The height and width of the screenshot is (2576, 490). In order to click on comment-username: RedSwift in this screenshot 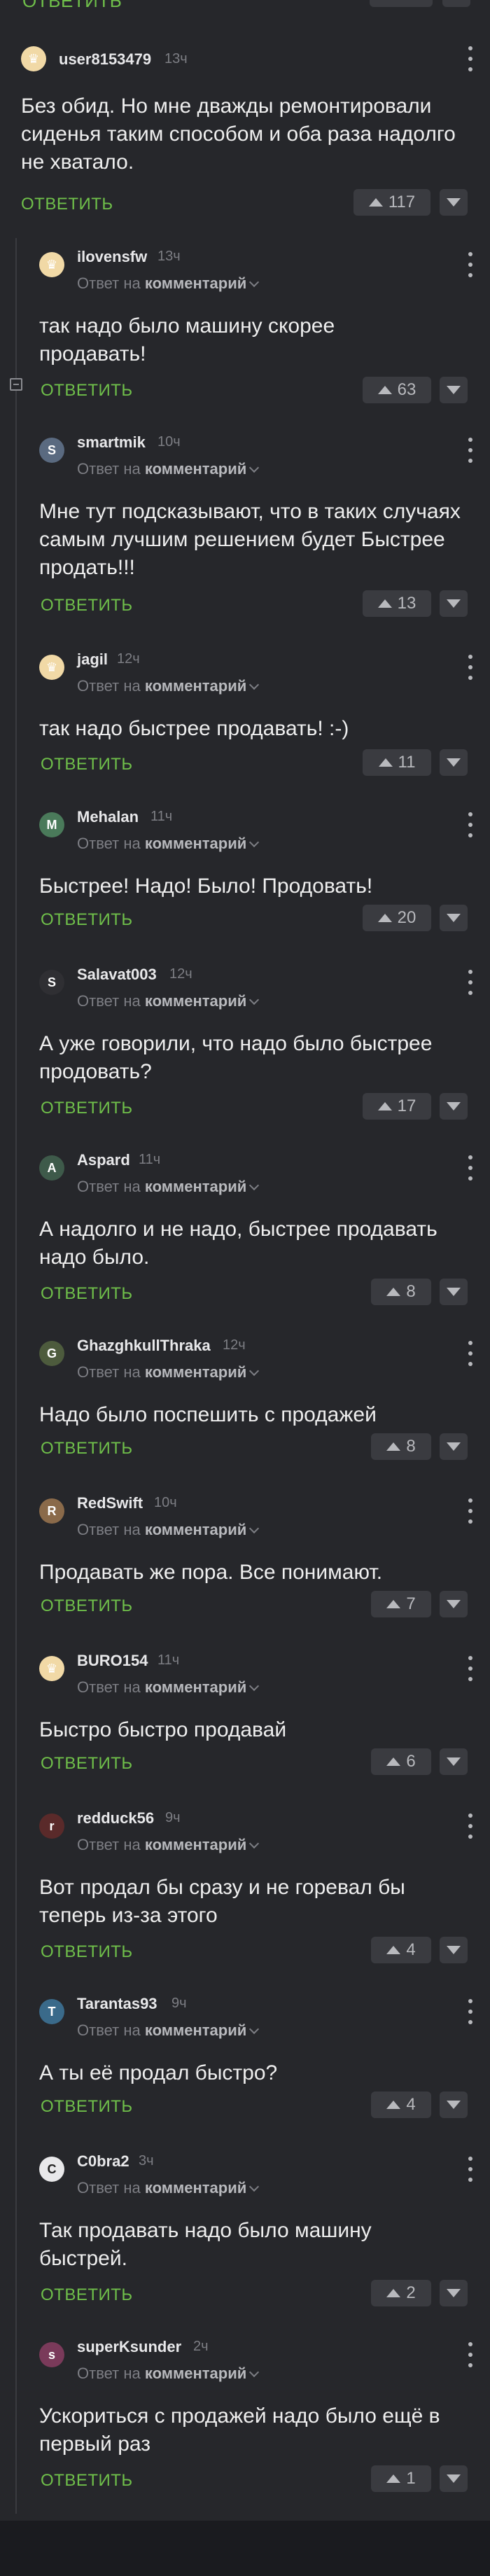, I will do `click(110, 1503)`.